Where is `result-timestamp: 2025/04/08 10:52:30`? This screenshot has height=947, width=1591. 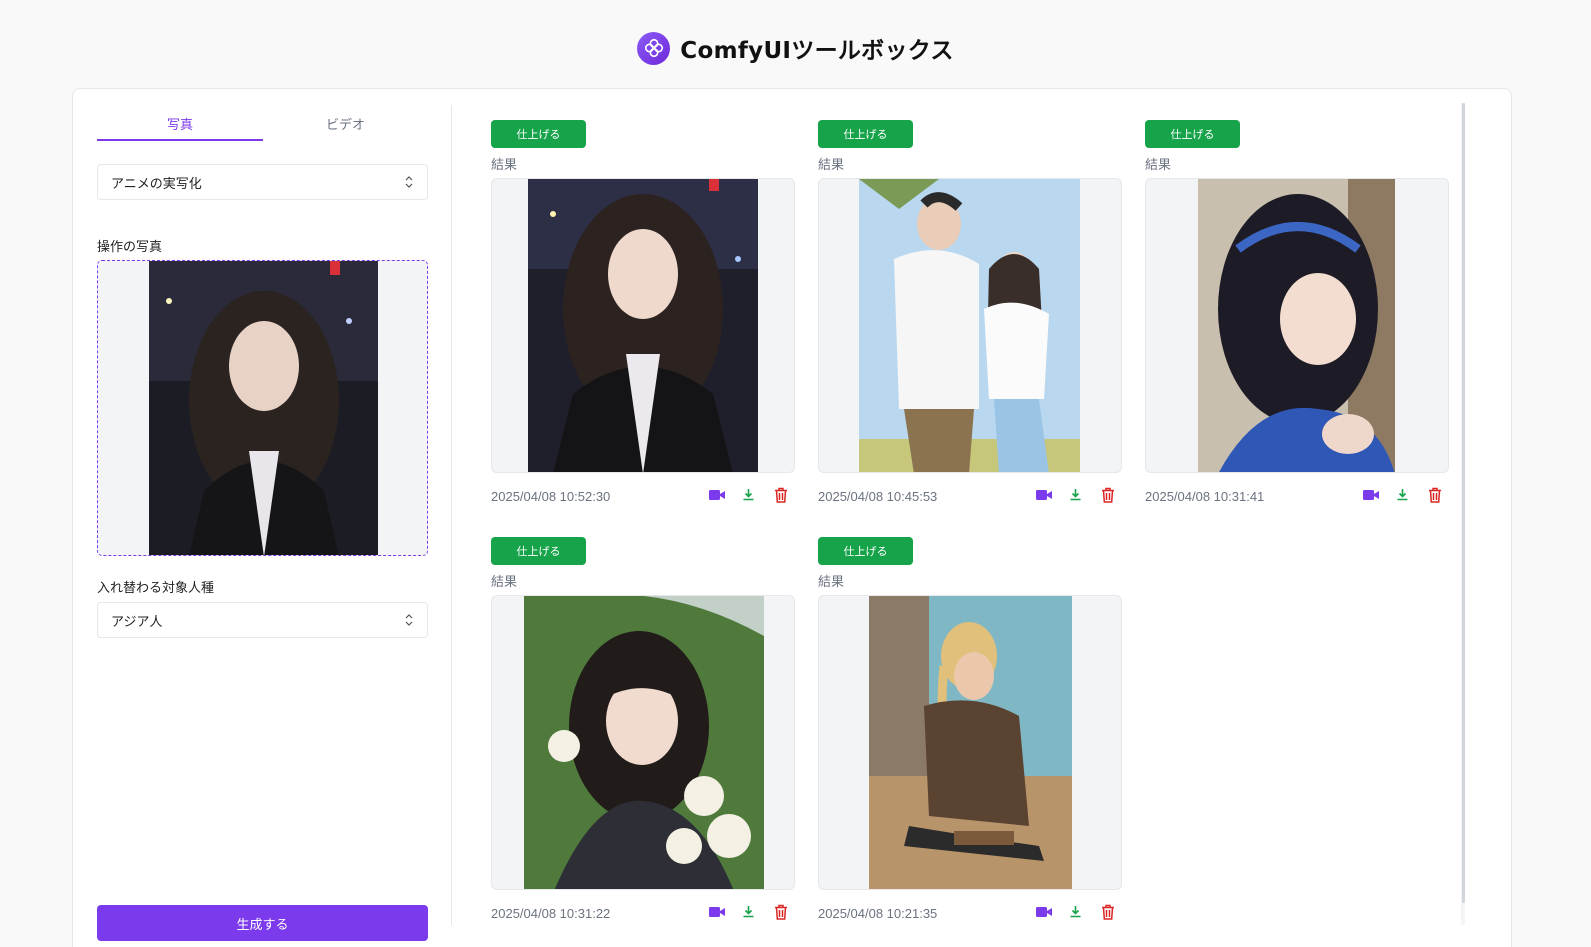 result-timestamp: 2025/04/08 10:52:30 is located at coordinates (551, 496).